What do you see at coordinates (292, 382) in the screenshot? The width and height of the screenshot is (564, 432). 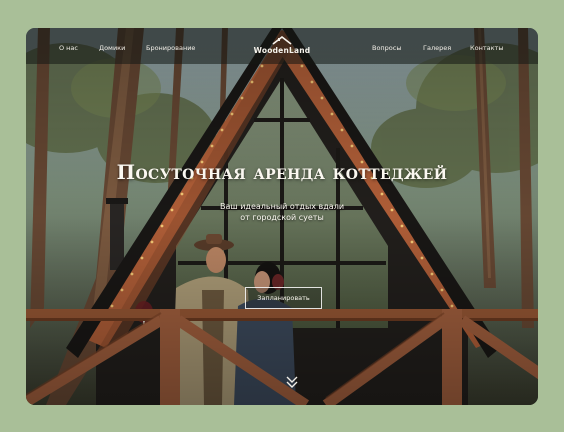 I see `double-chevron-down-icon` at bounding box center [292, 382].